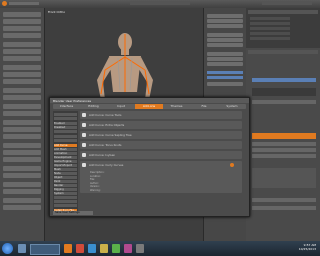  What do you see at coordinates (149, 100) in the screenshot?
I see `dialog-titlebar: Blender User Preferences` at bounding box center [149, 100].